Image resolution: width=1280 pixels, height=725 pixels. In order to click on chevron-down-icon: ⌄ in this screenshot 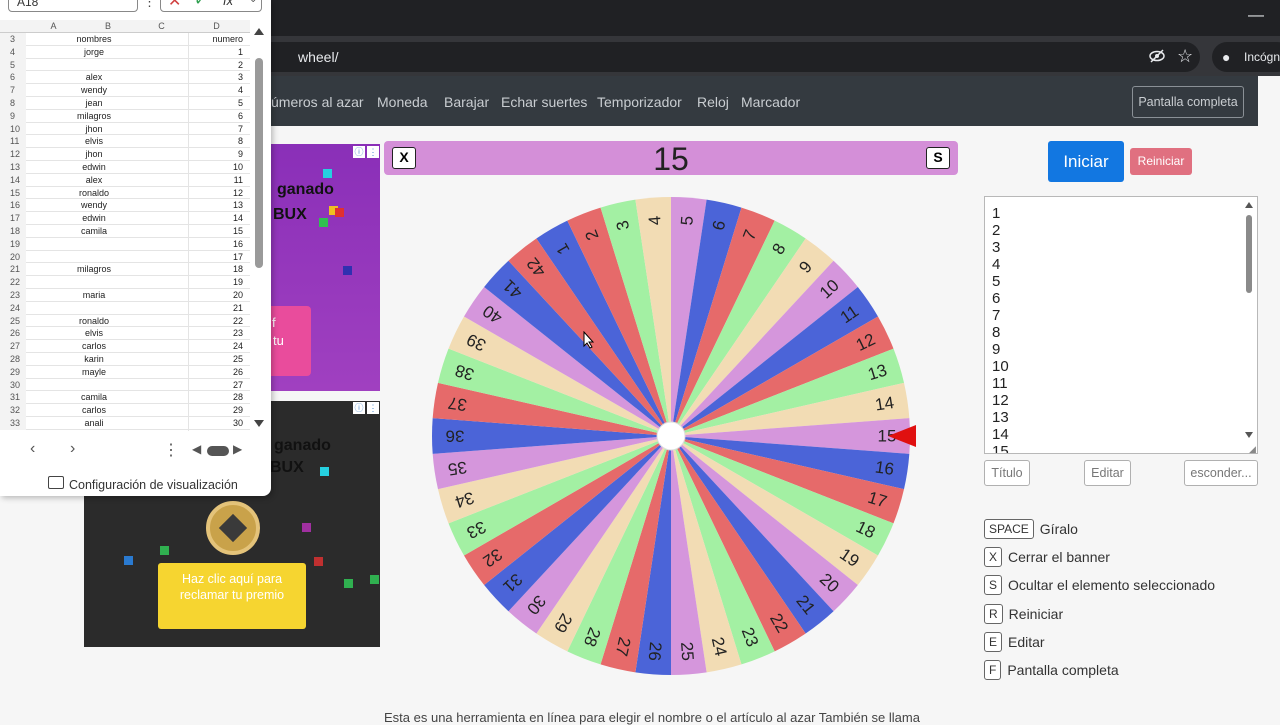, I will do `click(253, 2)`.